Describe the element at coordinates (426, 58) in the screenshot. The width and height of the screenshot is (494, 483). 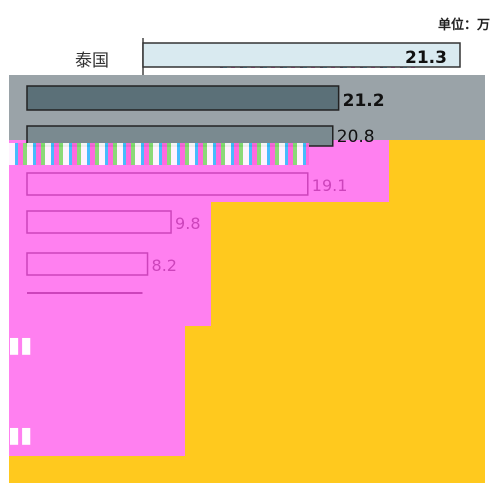
I see `bar-value-label-0: 21.3` at that location.